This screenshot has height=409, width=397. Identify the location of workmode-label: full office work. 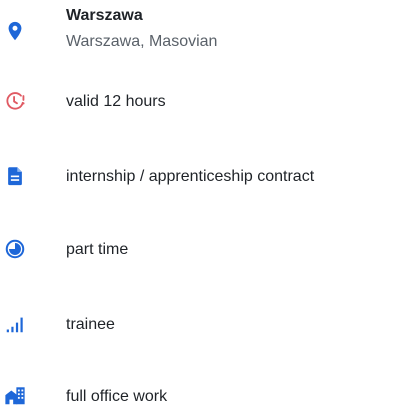
(117, 396).